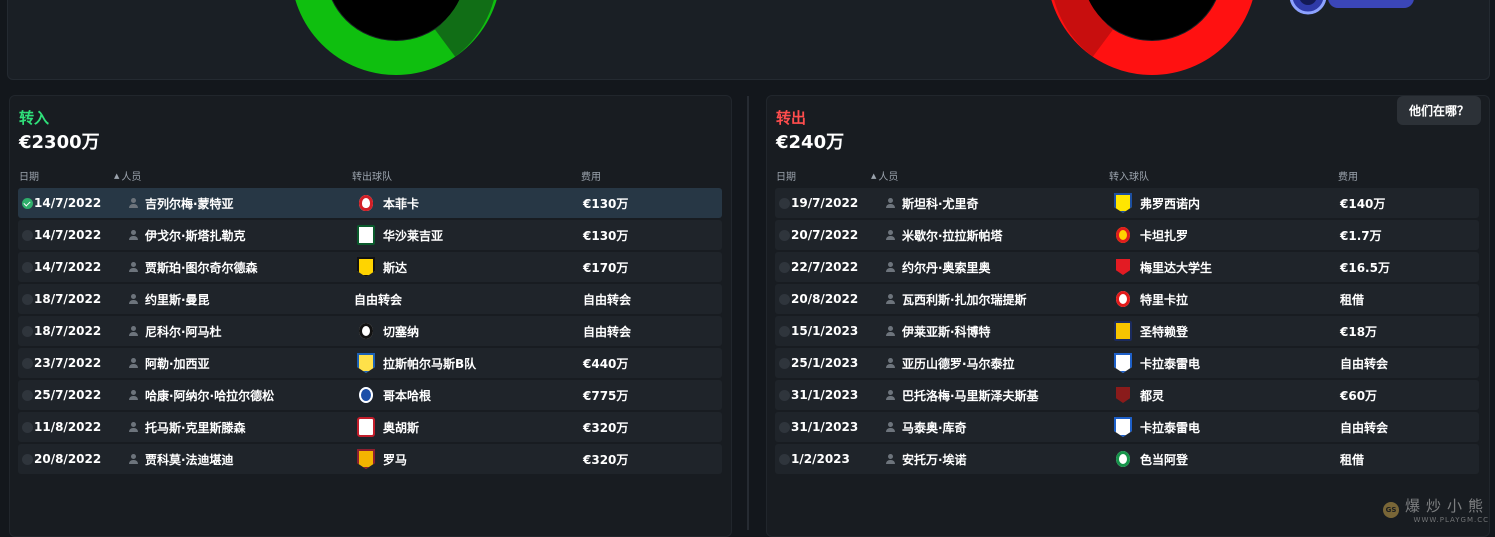  Describe the element at coordinates (401, 203) in the screenshot. I see `club-name: 本菲卡` at that location.